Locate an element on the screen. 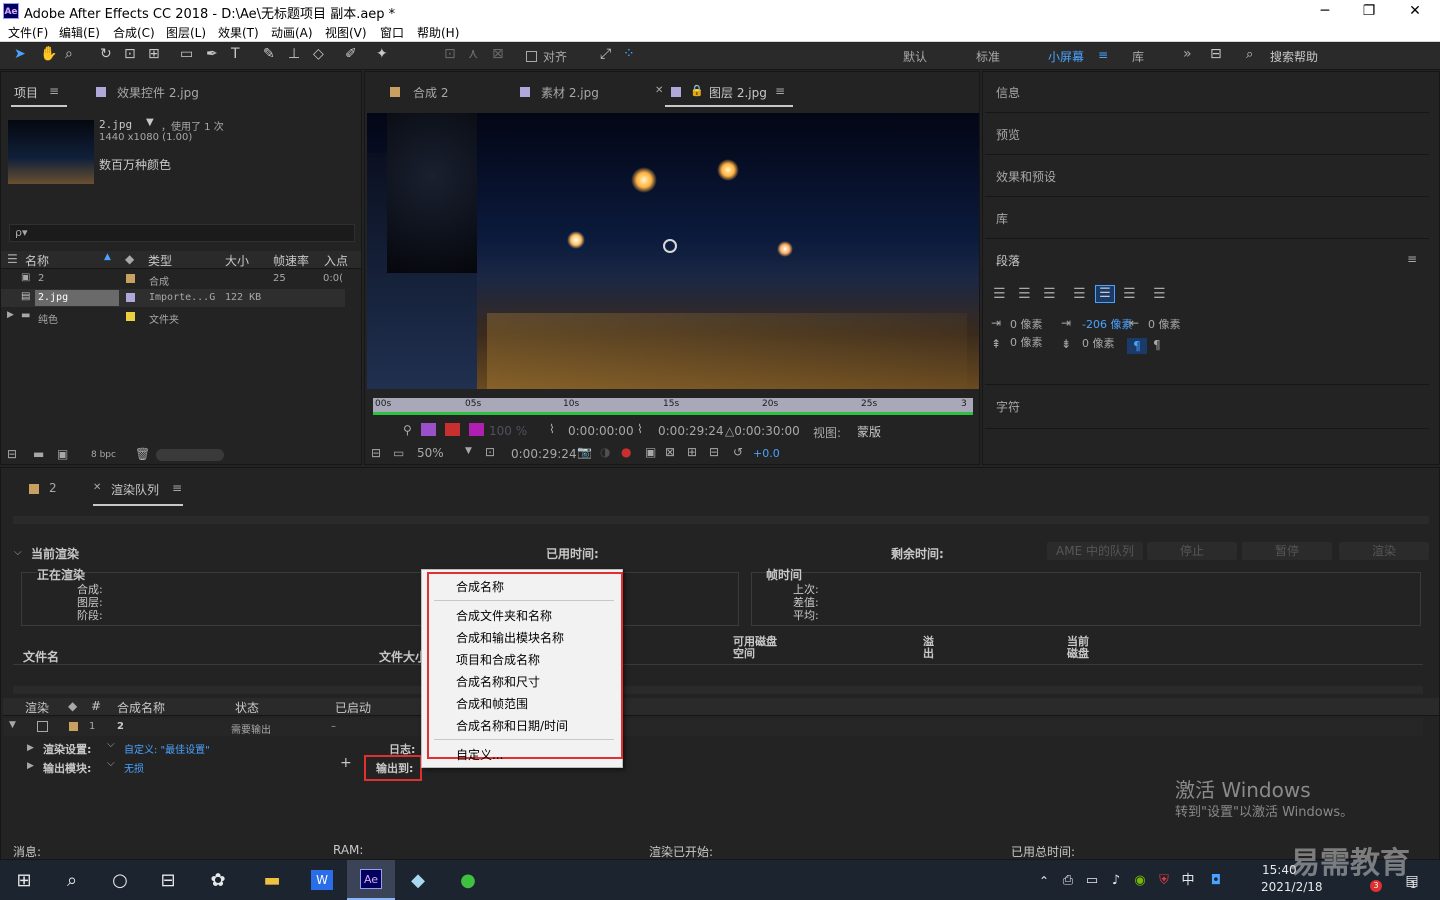  wps-icon: W is located at coordinates (322, 880).